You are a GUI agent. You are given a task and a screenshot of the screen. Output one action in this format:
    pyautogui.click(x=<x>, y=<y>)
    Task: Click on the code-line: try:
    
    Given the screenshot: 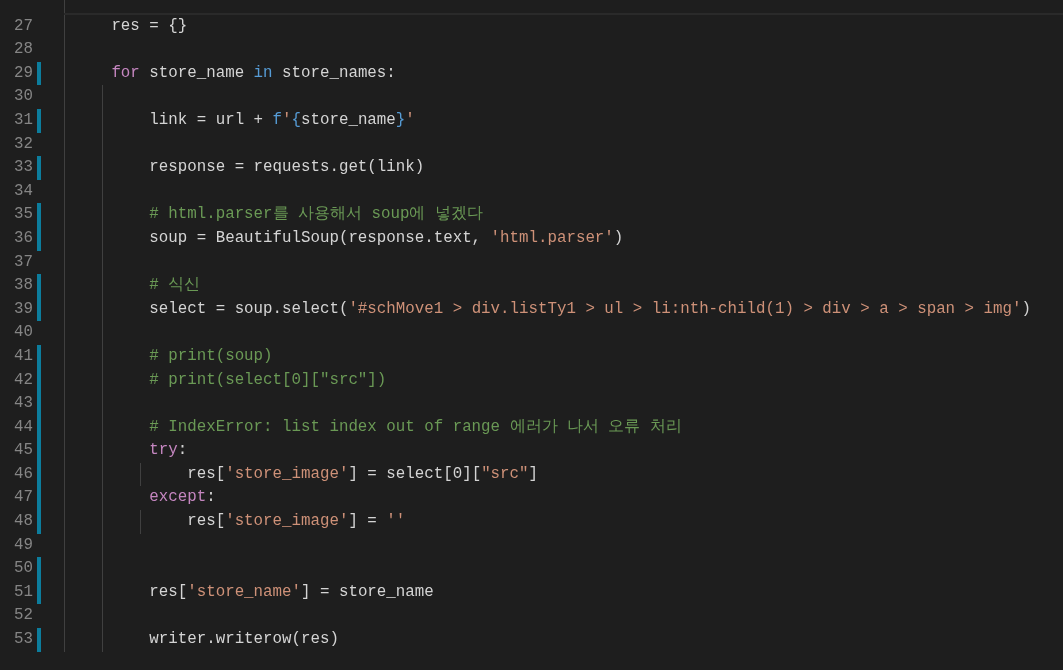 What is the action you would take?
    pyautogui.click(x=168, y=450)
    